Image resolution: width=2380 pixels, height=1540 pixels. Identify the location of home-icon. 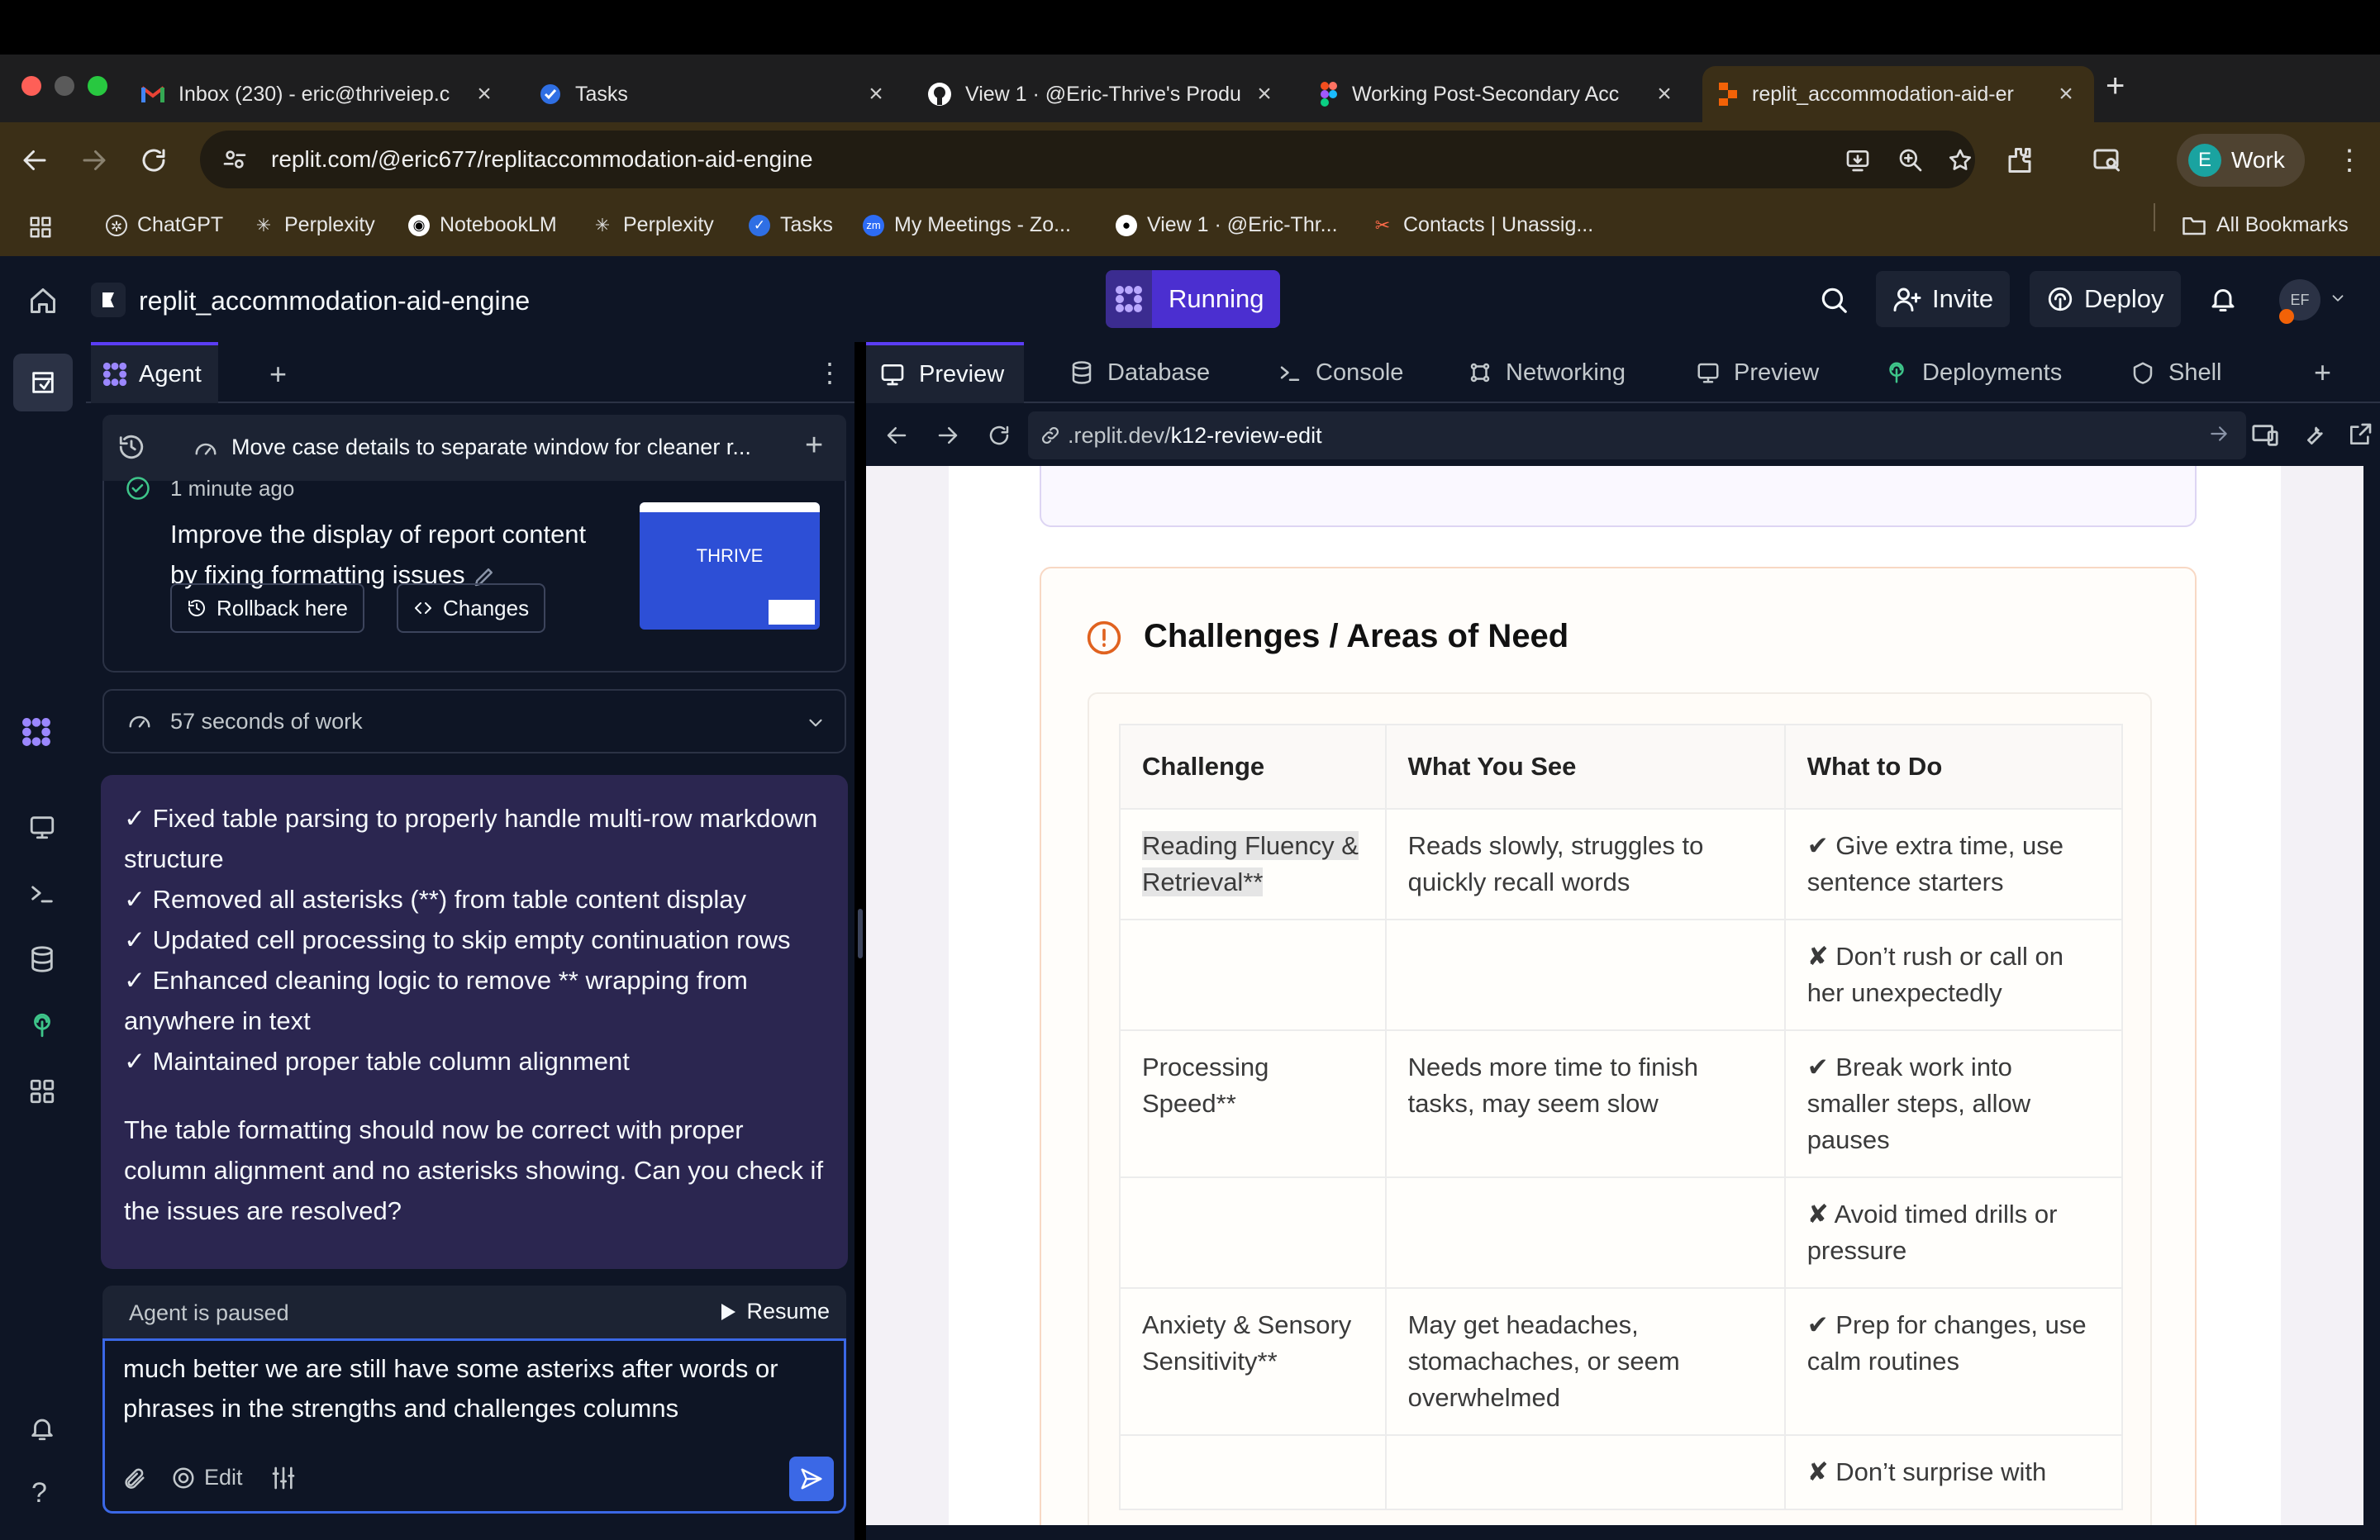
(43, 301).